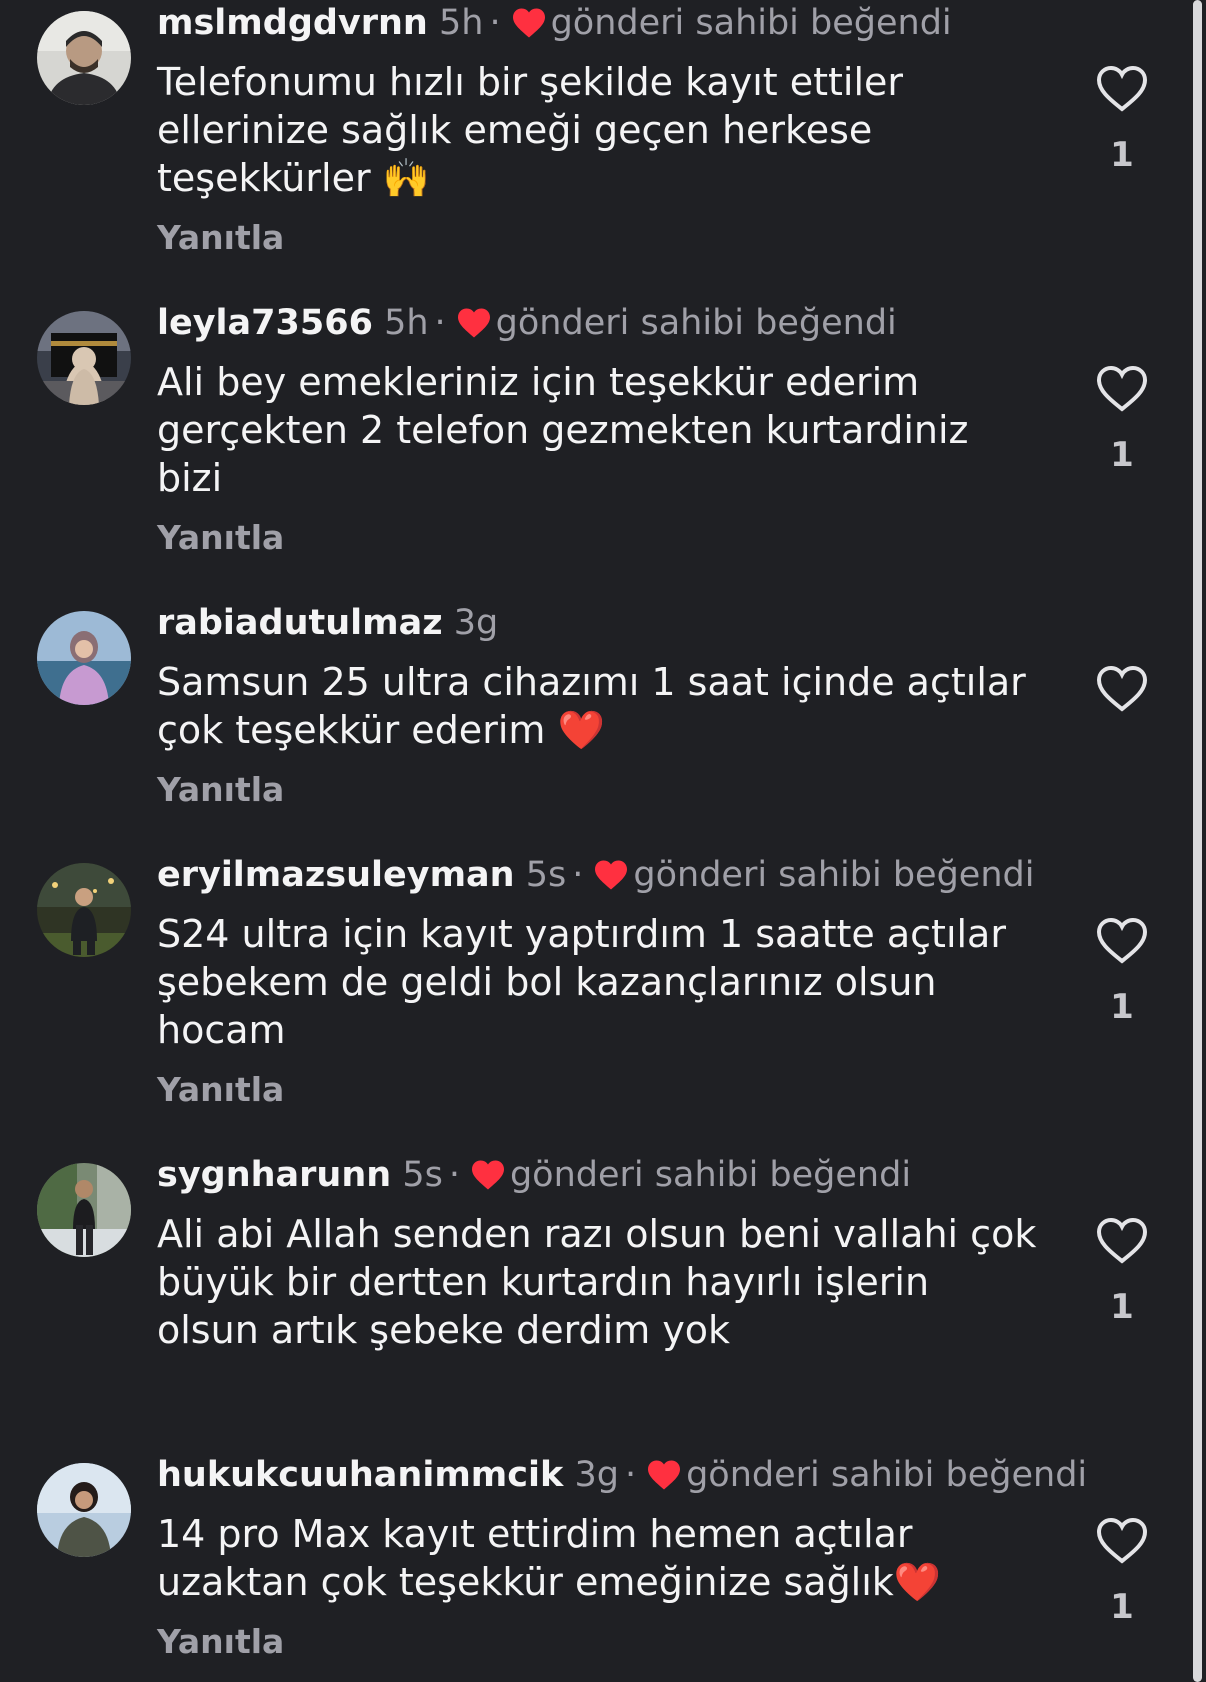  Describe the element at coordinates (360, 1475) in the screenshot. I see `comment-username: hukukcuuhanimmcik` at that location.